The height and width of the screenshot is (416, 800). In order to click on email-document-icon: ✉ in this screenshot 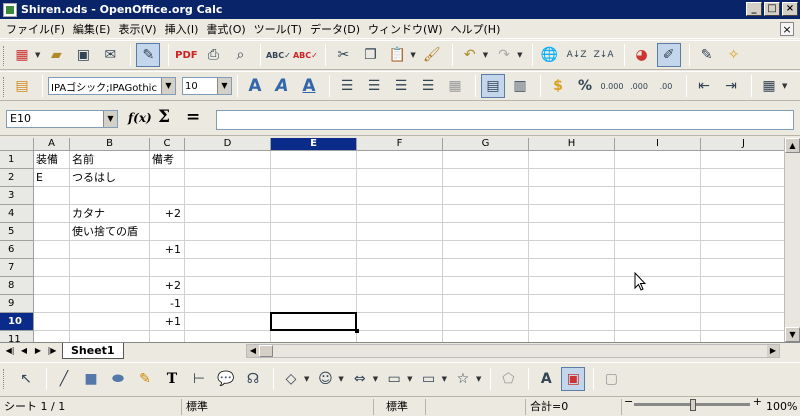, I will do `click(110, 55)`.